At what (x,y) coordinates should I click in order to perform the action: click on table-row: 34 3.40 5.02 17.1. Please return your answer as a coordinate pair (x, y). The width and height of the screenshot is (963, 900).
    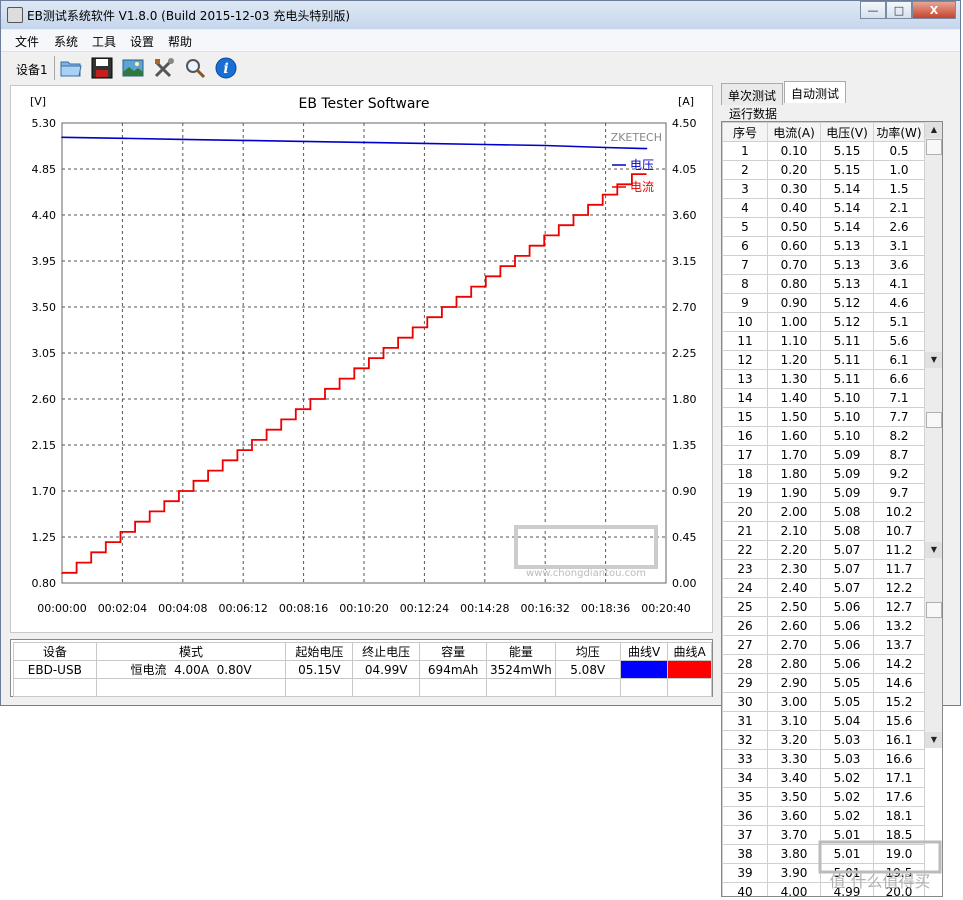
    Looking at the image, I should click on (823, 778).